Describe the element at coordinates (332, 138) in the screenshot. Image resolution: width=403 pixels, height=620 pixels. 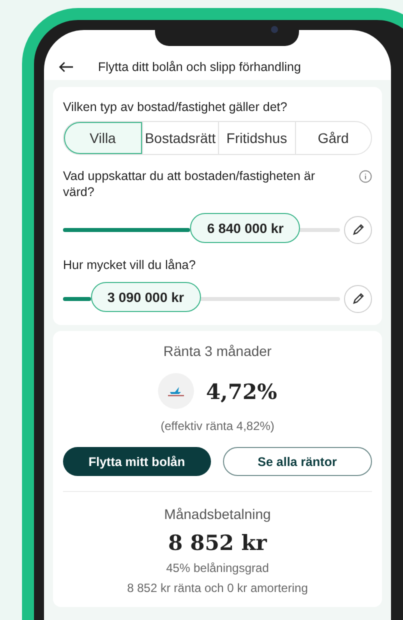
I see `property-type-option: Gård` at that location.